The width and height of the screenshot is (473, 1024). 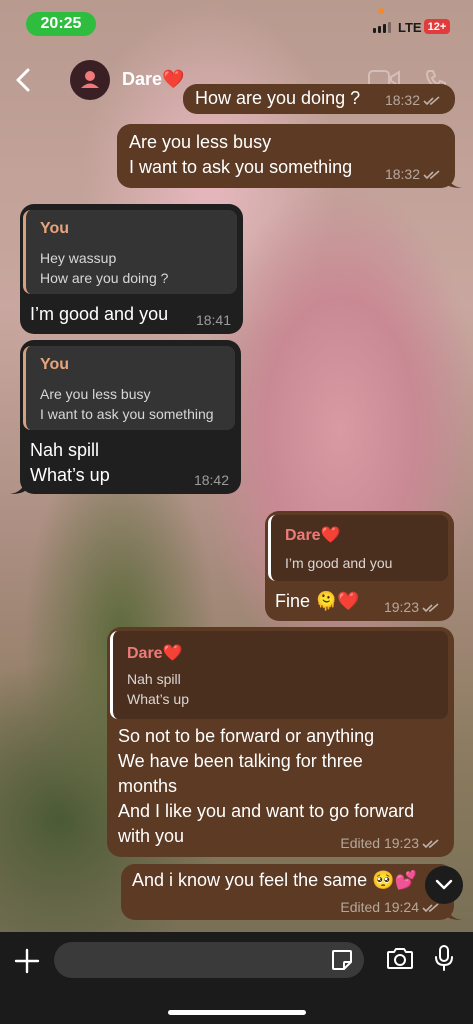 I want to click on scroll-to-bottom-button, so click(x=444, y=885).